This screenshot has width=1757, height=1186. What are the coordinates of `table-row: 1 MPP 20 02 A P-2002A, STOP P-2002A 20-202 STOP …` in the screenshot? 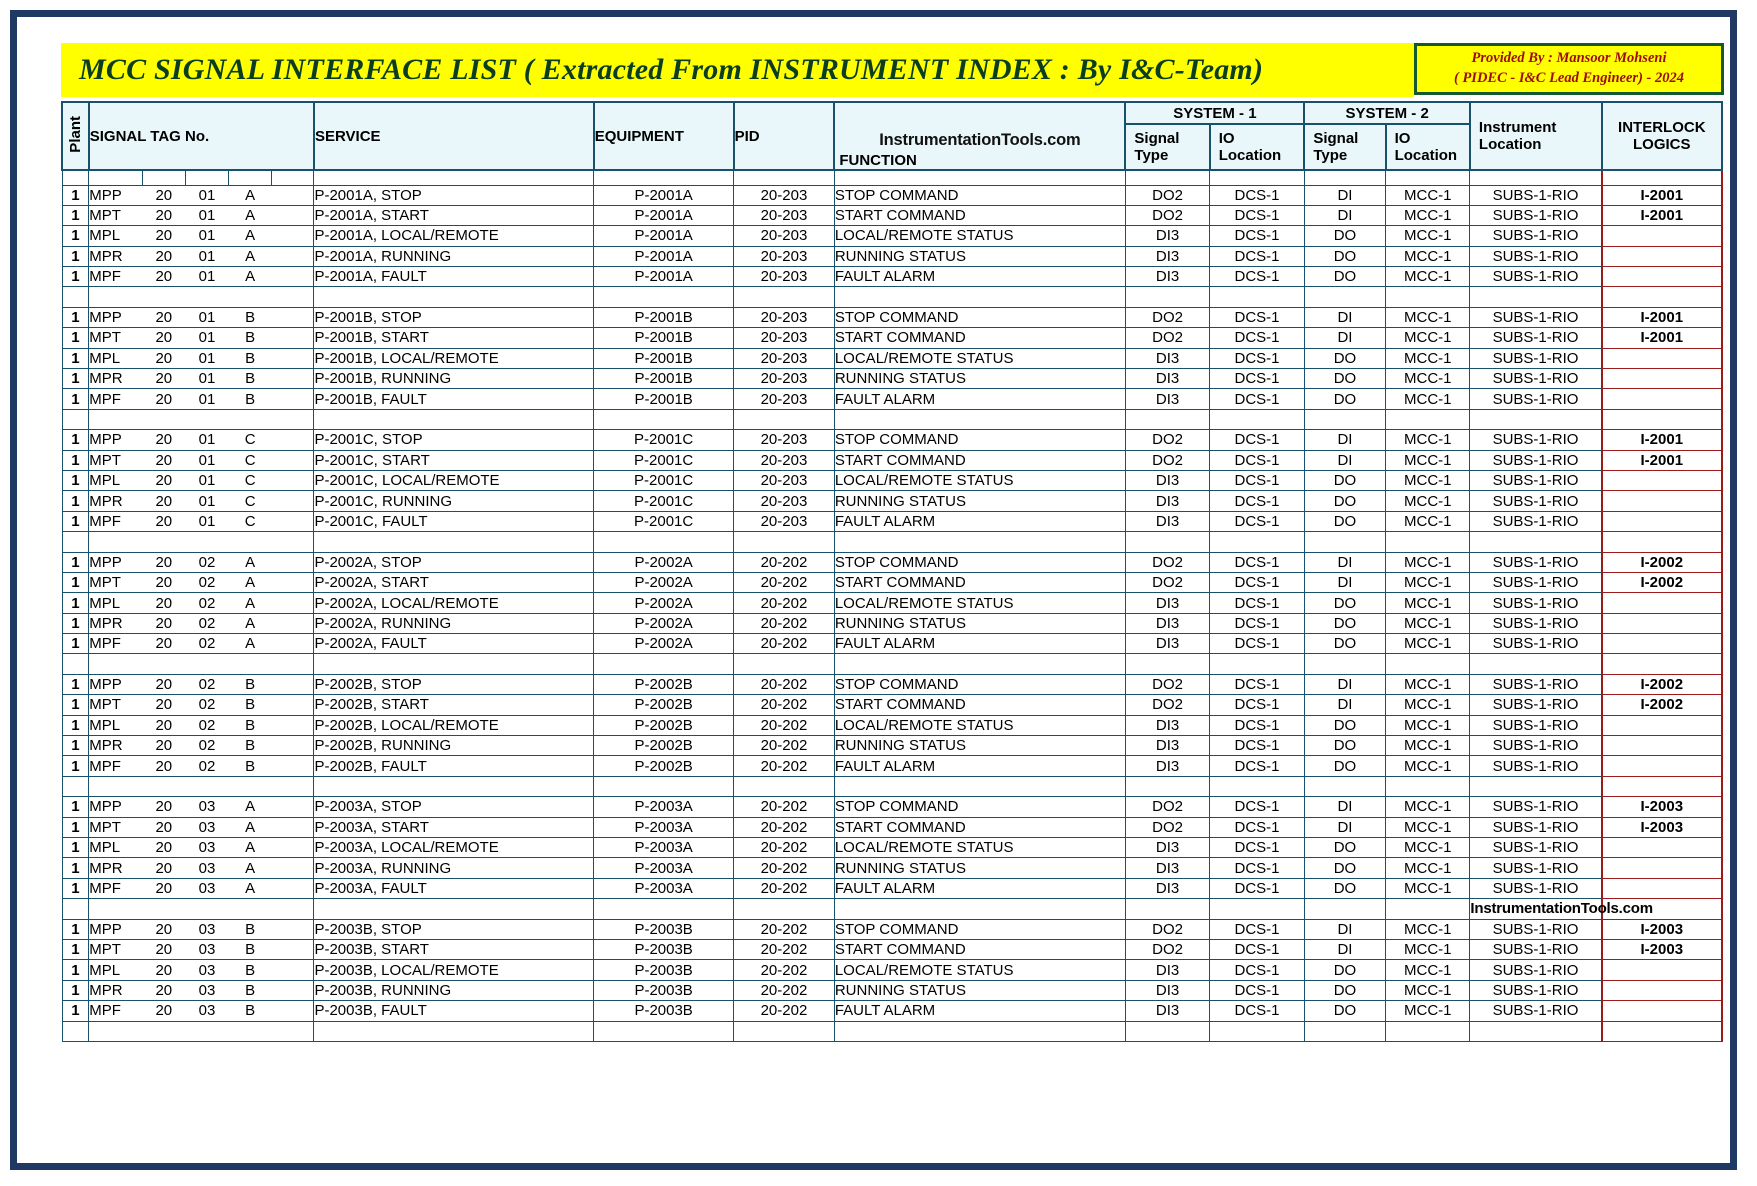 It's located at (892, 562).